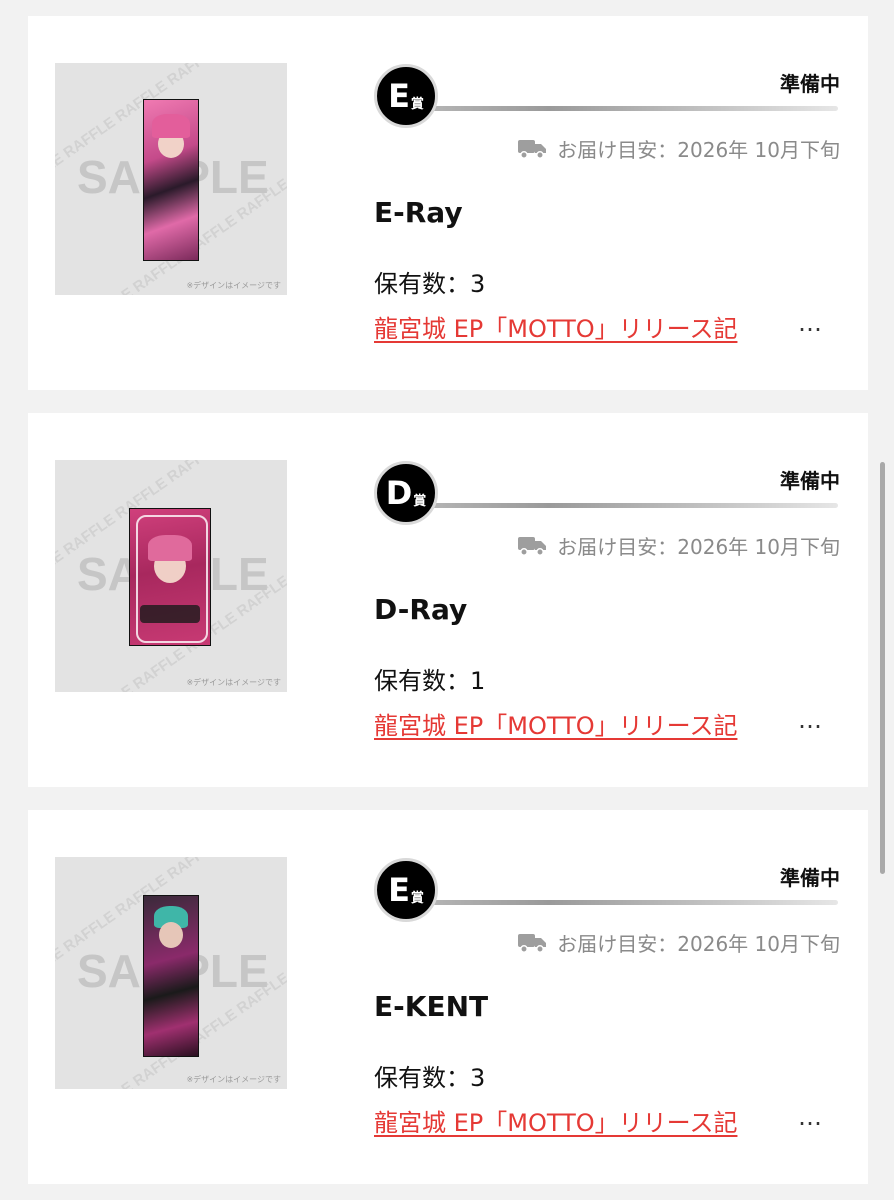  Describe the element at coordinates (421, 609) in the screenshot. I see `prize-name: D-Ray` at that location.